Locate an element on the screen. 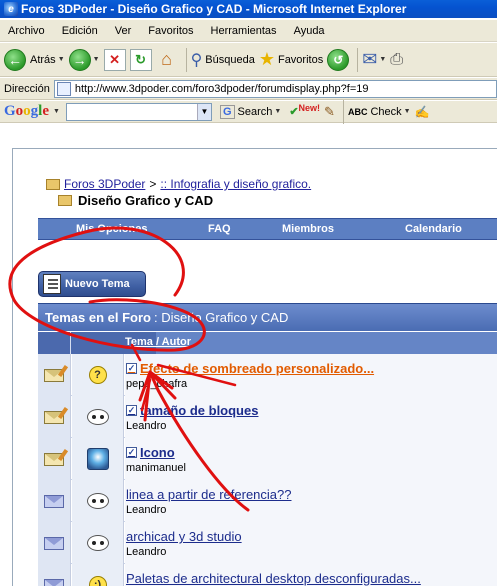 The image size is (497, 586). thread-title-link: ✓ tamaño de bloques is located at coordinates (192, 410).